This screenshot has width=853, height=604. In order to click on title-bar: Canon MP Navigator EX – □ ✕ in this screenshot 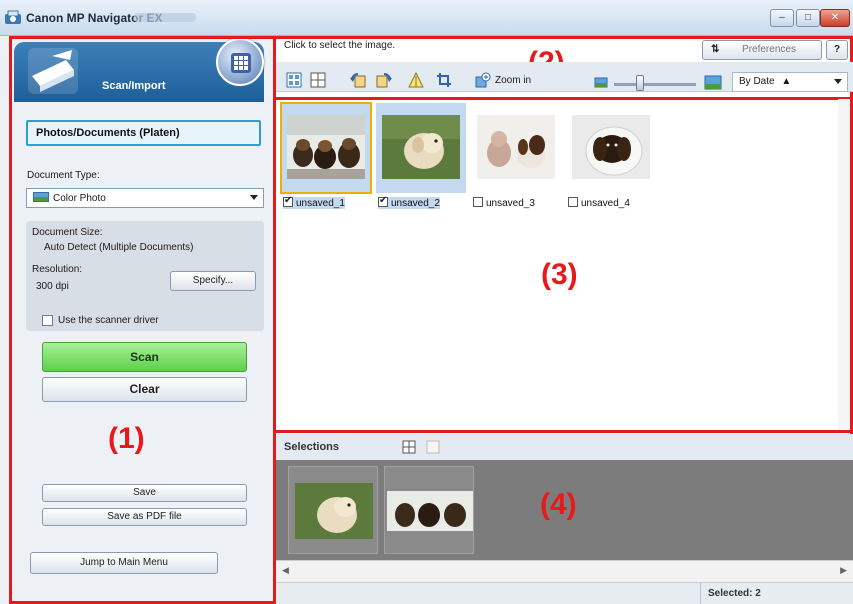, I will do `click(426, 18)`.